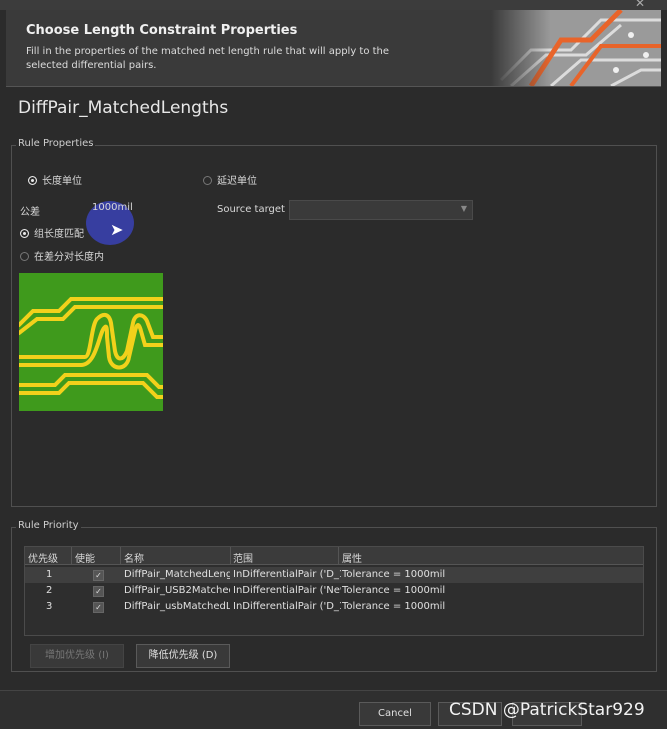 This screenshot has width=667, height=729. What do you see at coordinates (177, 574) in the screenshot?
I see `rule-name-cell: DiffPair_MatchedLengt` at bounding box center [177, 574].